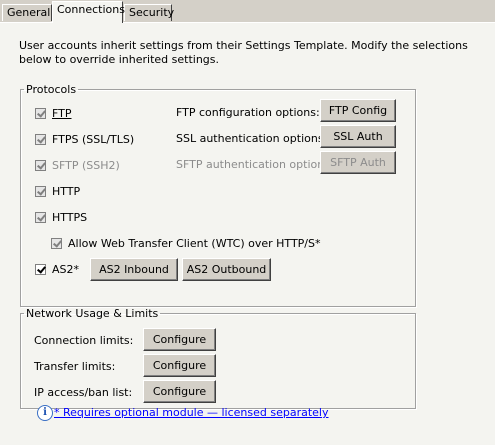 The height and width of the screenshot is (445, 495). Describe the element at coordinates (70, 217) in the screenshot. I see `https-label: HTTPS` at that location.